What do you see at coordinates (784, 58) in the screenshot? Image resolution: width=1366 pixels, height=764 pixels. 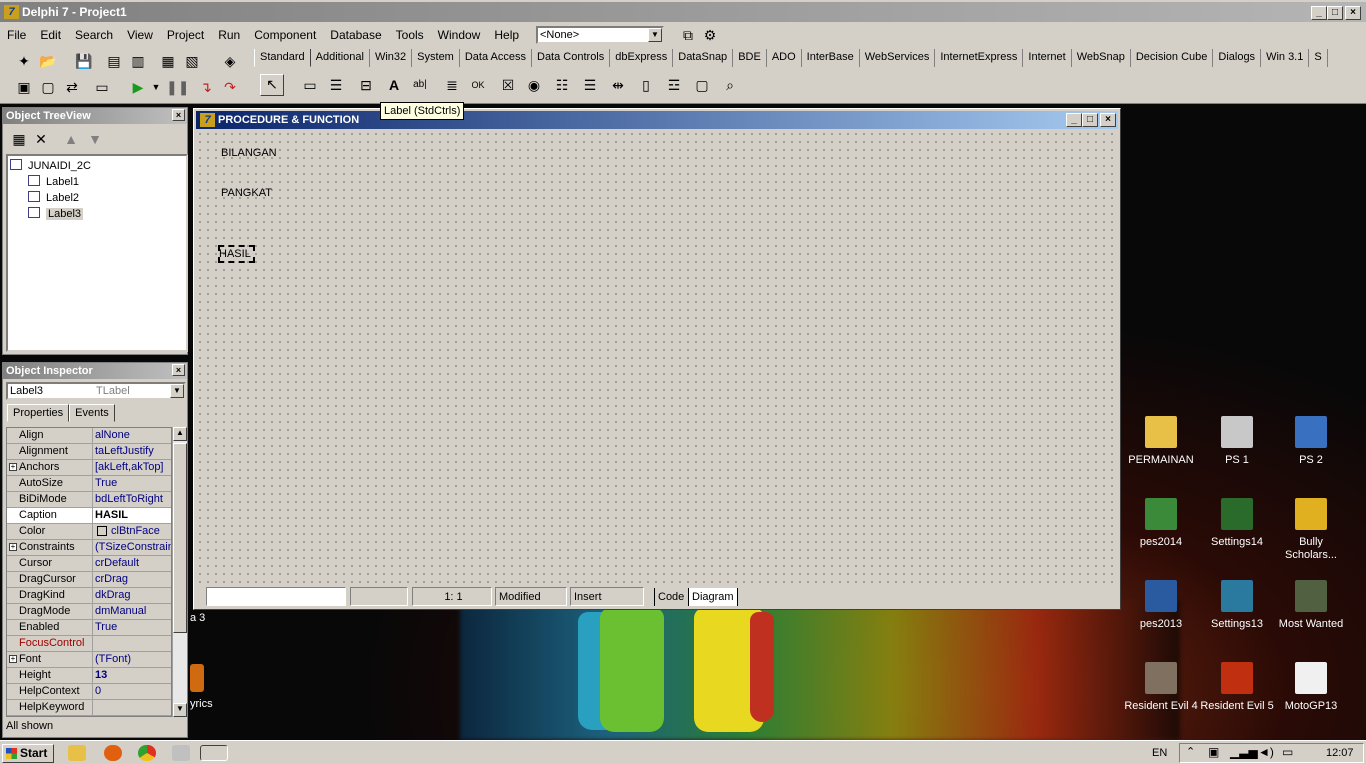 I see `palette-tab-ado: ADO` at bounding box center [784, 58].